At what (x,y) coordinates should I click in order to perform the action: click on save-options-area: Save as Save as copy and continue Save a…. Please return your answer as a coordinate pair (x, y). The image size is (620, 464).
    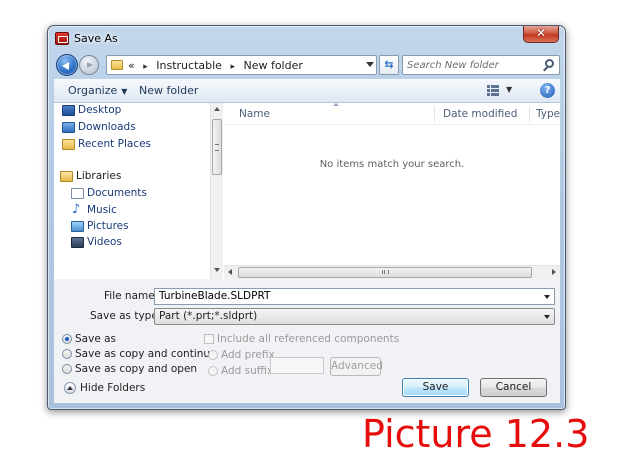
    Looking at the image, I should click on (307, 366).